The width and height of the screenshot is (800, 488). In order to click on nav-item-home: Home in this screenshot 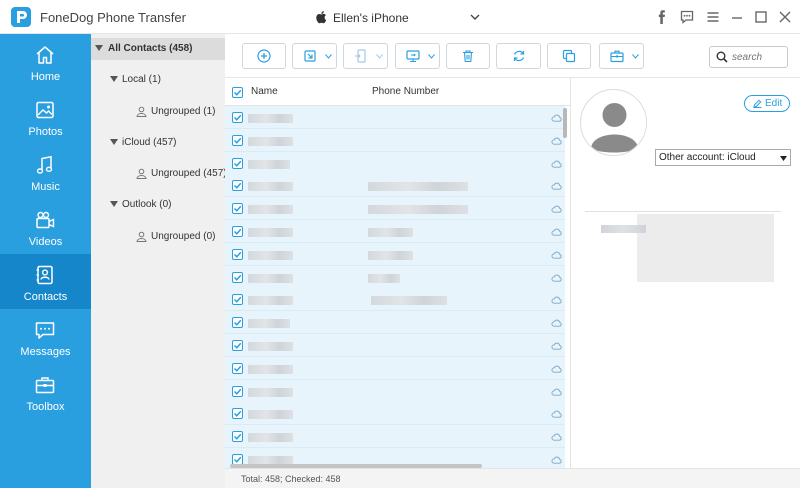, I will do `click(45, 61)`.